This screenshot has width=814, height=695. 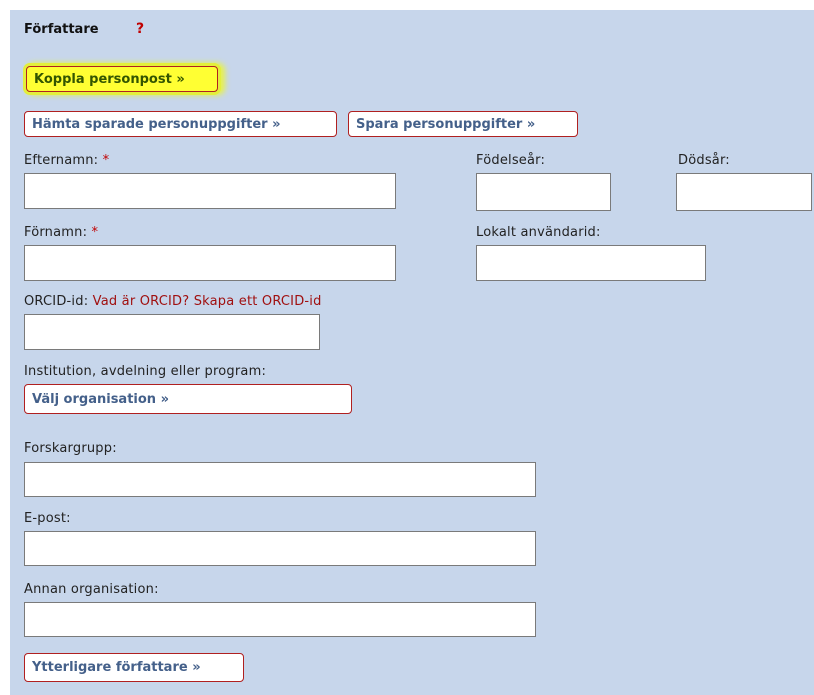 What do you see at coordinates (280, 479) in the screenshot?
I see `research-group-input` at bounding box center [280, 479].